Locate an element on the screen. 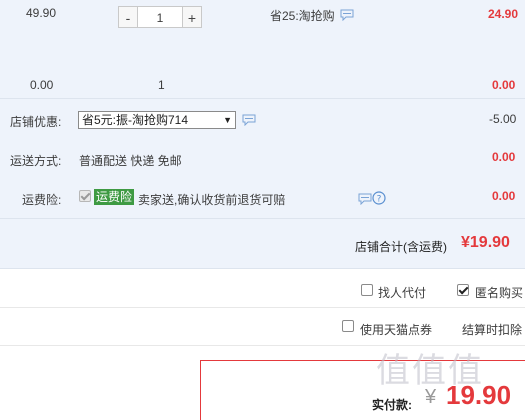 This screenshot has width=525, height=420. dropdown-arrow-icon: ▼ is located at coordinates (227, 120).